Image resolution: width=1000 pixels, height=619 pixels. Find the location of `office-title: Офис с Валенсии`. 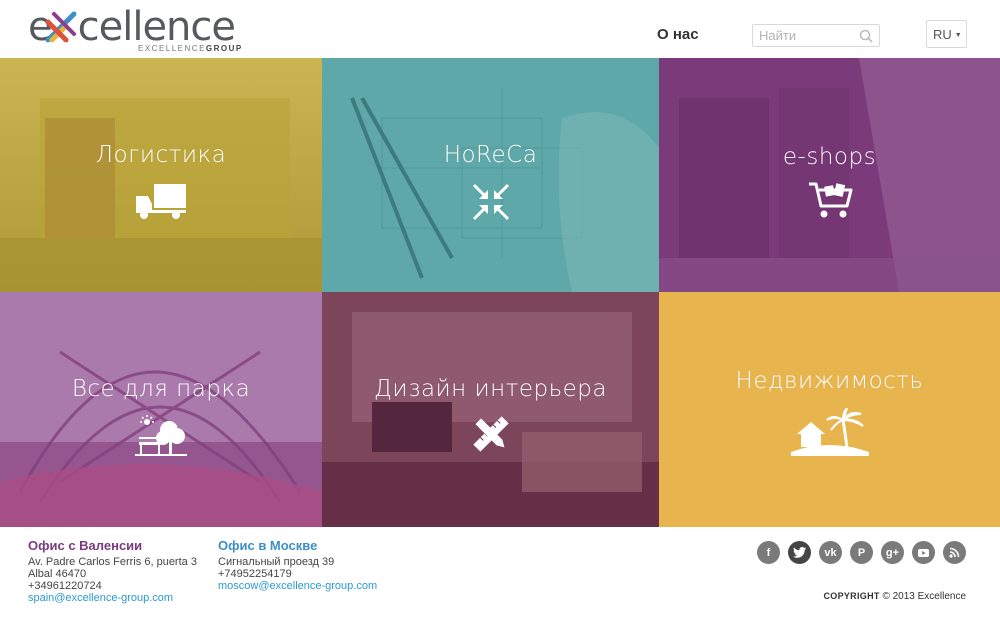

office-title: Офис с Валенсии is located at coordinates (85, 545).